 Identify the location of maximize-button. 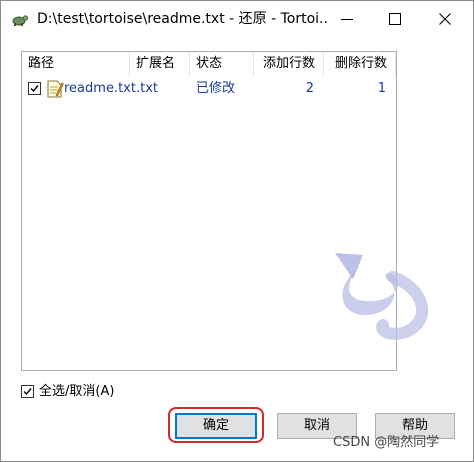
(396, 19).